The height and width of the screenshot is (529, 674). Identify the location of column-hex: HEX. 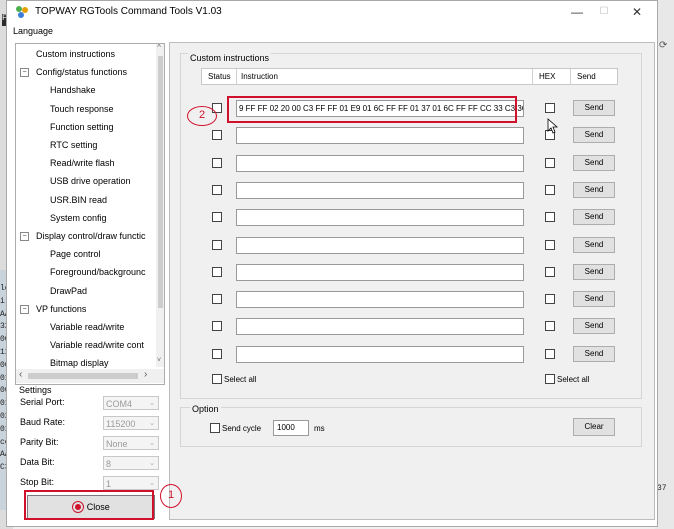
(547, 76).